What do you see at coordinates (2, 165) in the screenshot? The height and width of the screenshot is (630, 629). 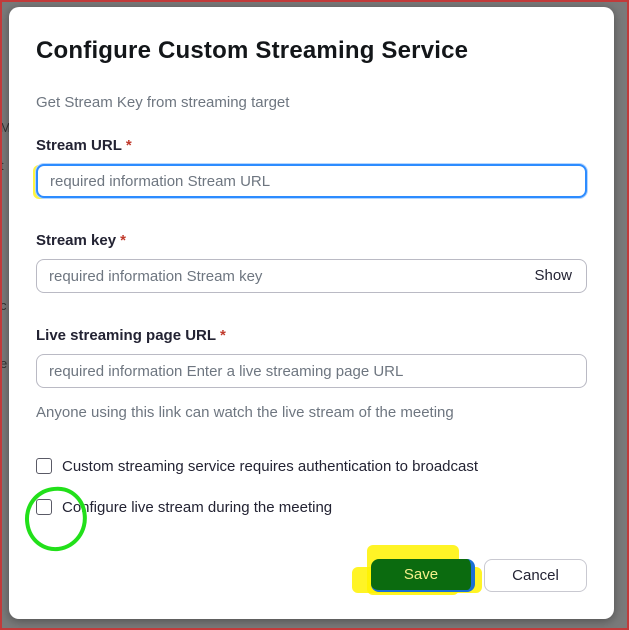 I see `background-fragment: t` at bounding box center [2, 165].